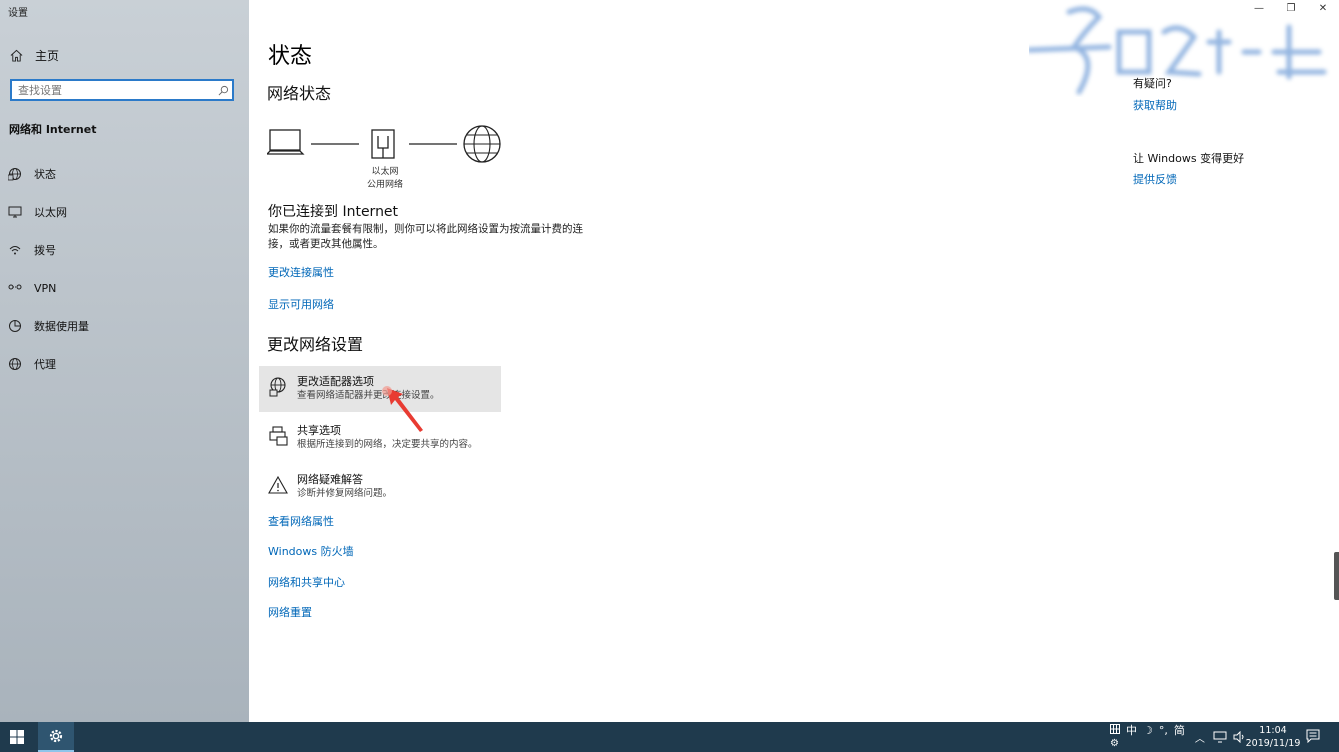  Describe the element at coordinates (380, 487) in the screenshot. I see `network-troubleshooter: 网络疑难解答 诊断并修复网络问题。` at that location.